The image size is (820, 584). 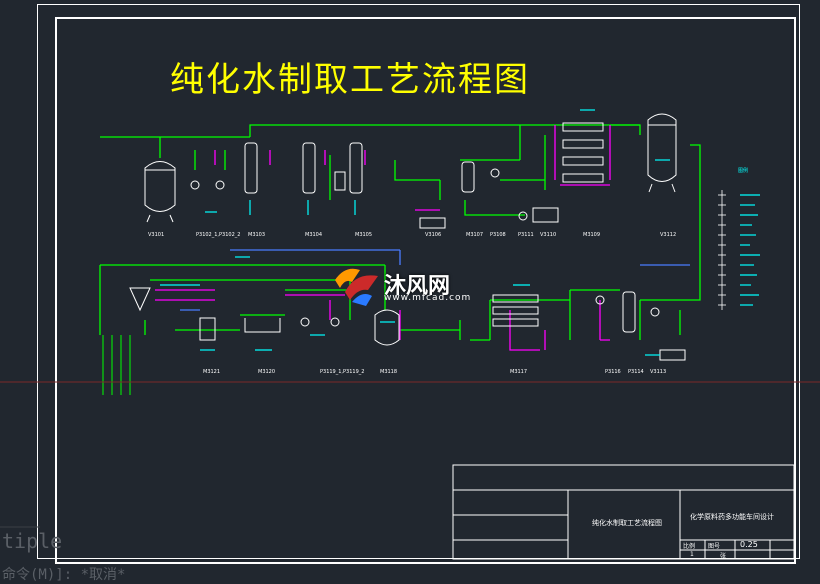 I want to click on command-line-input: 命令(M)]: *取消*, so click(x=63, y=574).